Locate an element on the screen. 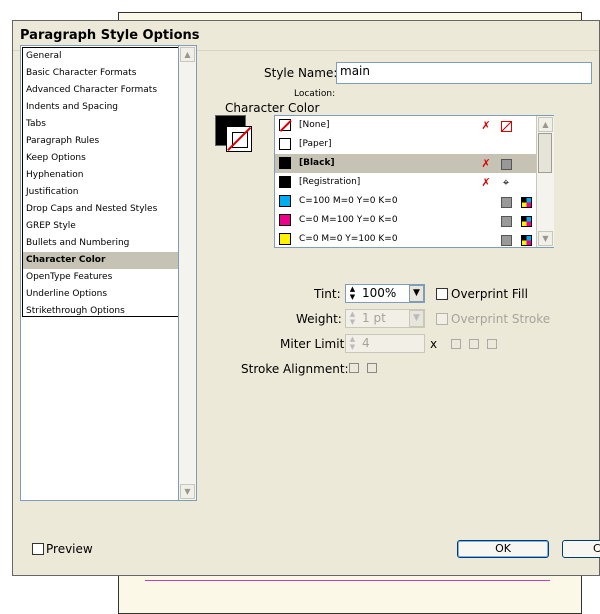 This screenshot has width=600, height=614. category-item: OpenType Features is located at coordinates (100, 277).